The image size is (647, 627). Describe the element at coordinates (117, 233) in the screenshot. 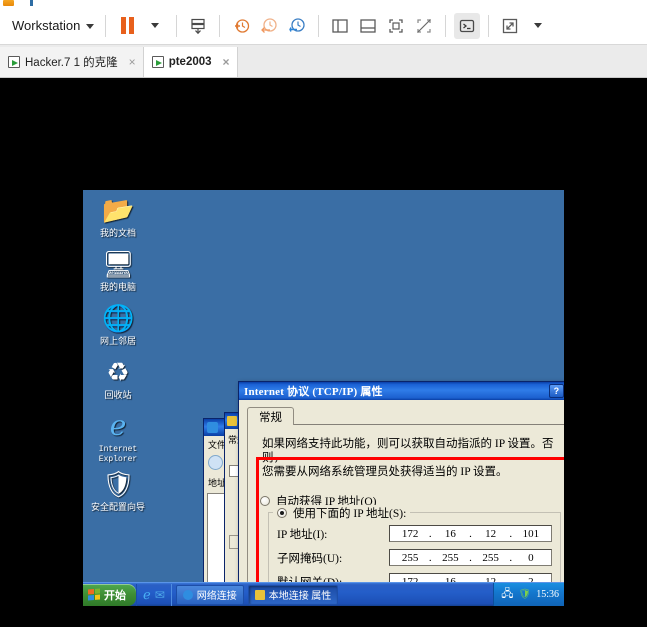

I see `desktop-icon-label: 我的文档` at that location.